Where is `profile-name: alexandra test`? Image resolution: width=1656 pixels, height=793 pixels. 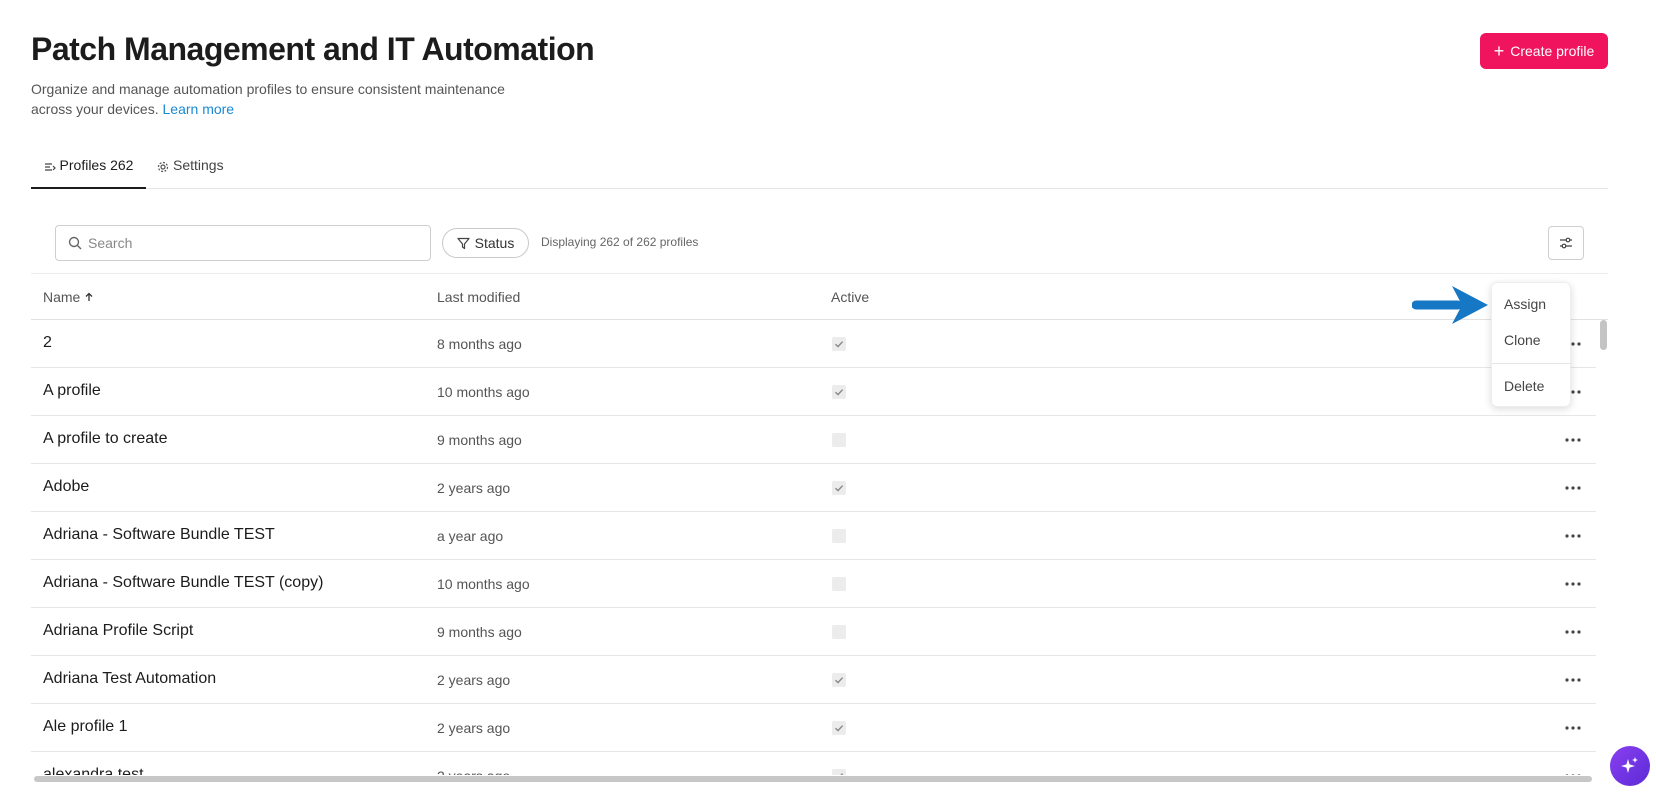 profile-name: alexandra test is located at coordinates (93, 770).